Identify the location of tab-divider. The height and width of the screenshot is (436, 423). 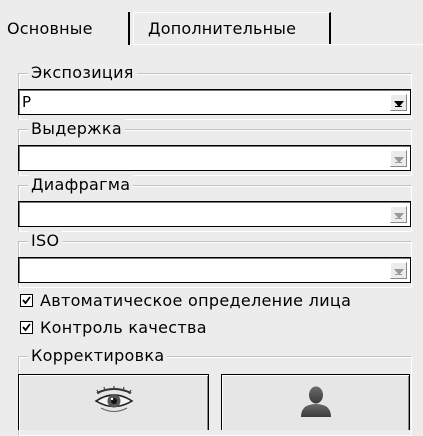
(276, 44).